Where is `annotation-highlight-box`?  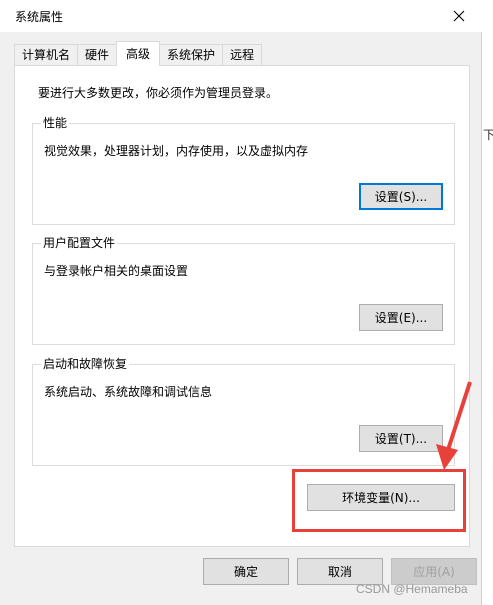 annotation-highlight-box is located at coordinates (379, 500).